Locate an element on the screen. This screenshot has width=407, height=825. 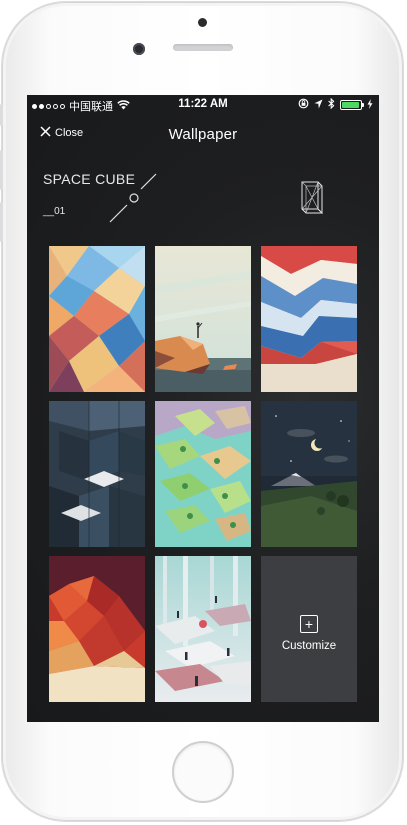
wallpaper-low-poly-pastel is located at coordinates (97, 319).